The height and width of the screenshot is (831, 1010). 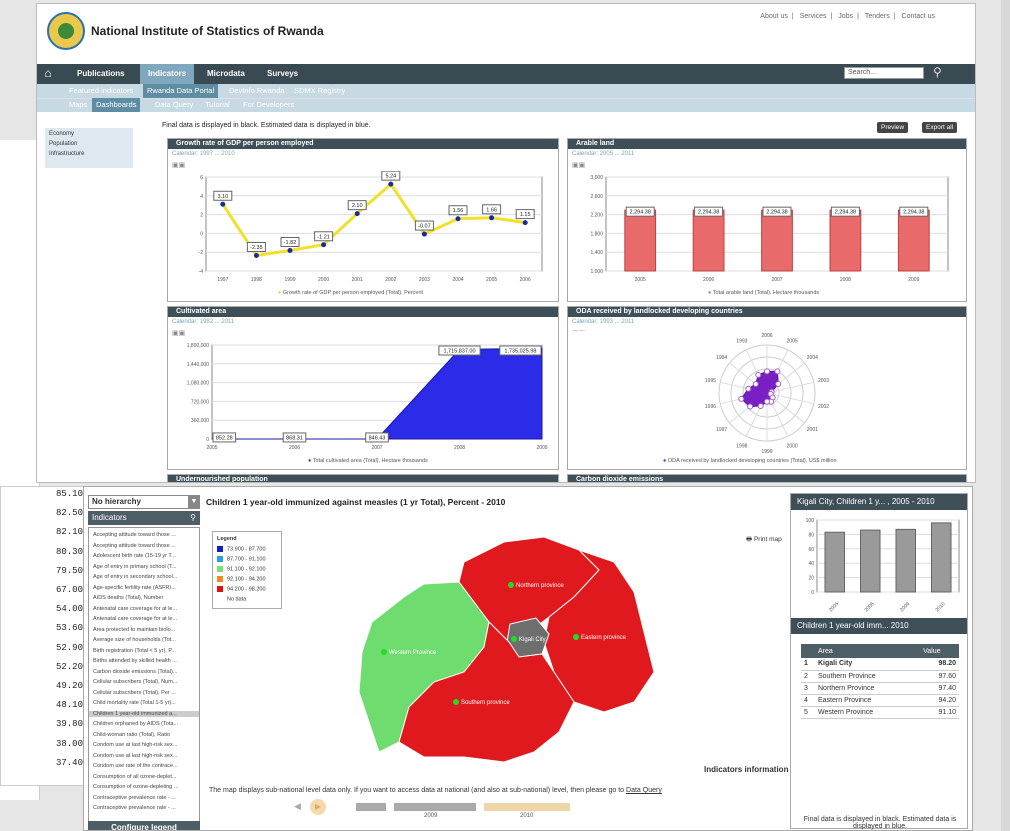 I want to click on subnav-devinfo: DevInfo Rwanda, so click(x=256, y=91).